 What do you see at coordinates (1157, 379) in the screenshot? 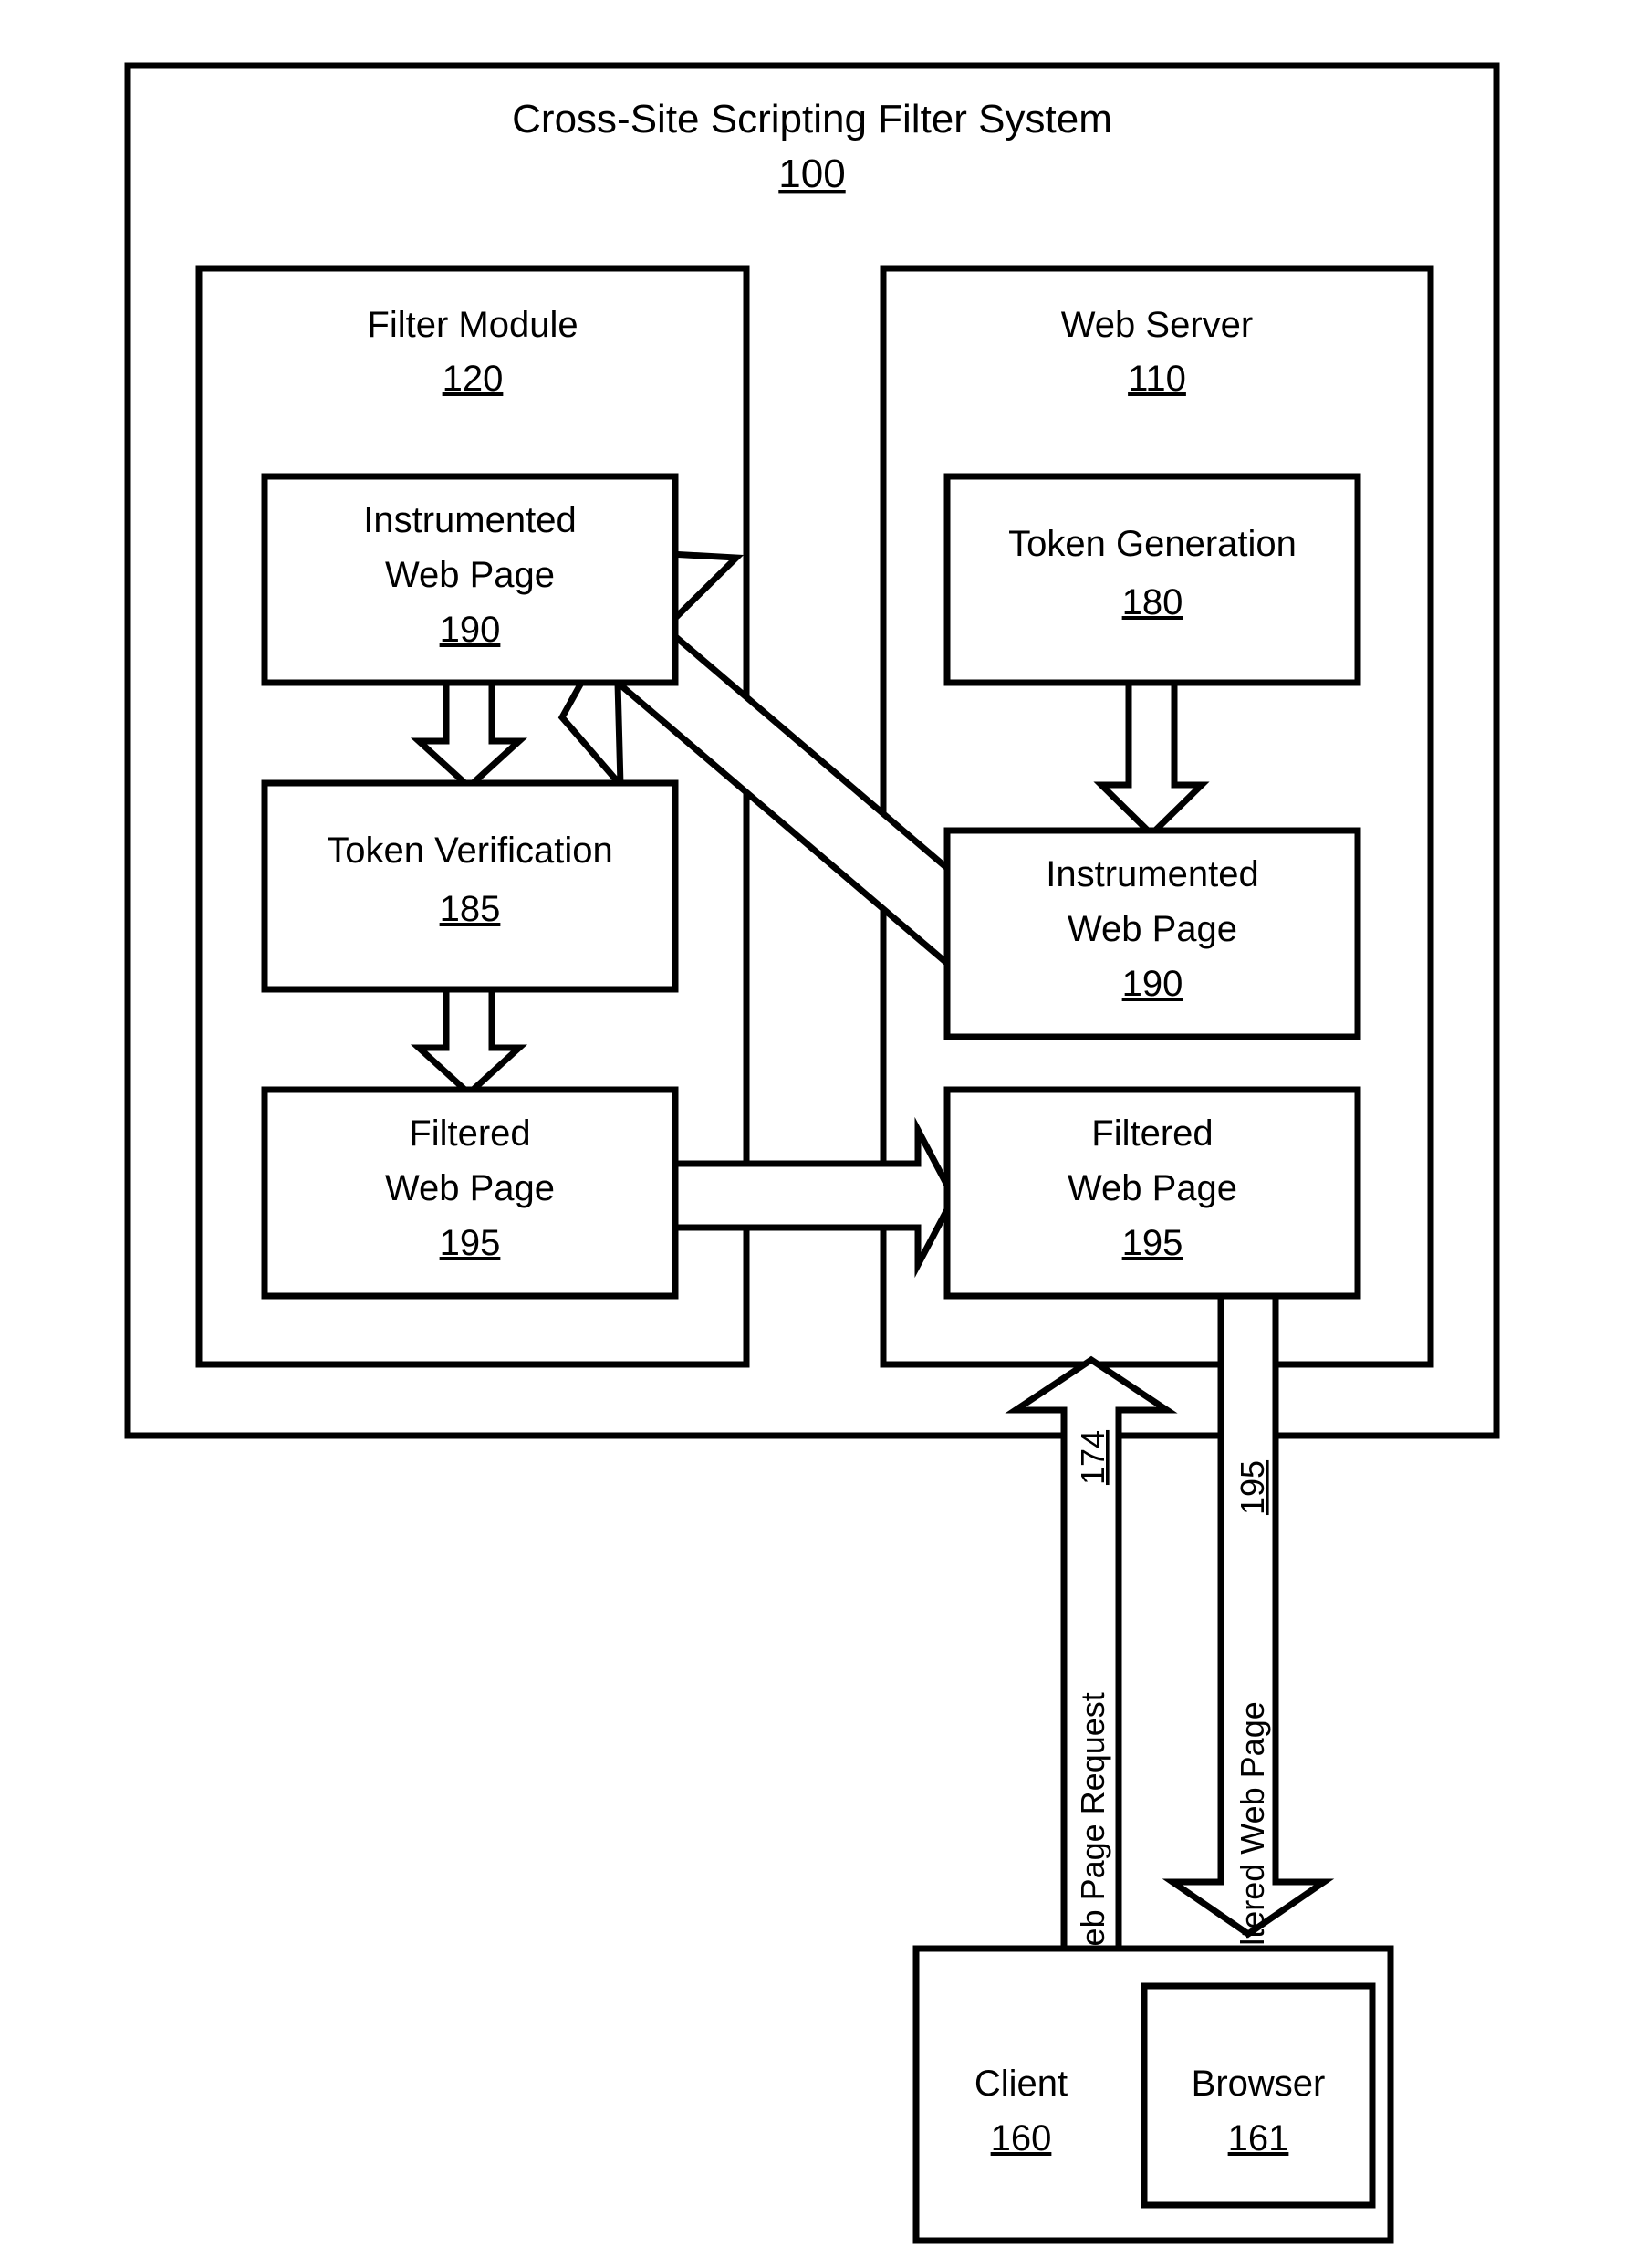
I see `web-server-ref: 110` at bounding box center [1157, 379].